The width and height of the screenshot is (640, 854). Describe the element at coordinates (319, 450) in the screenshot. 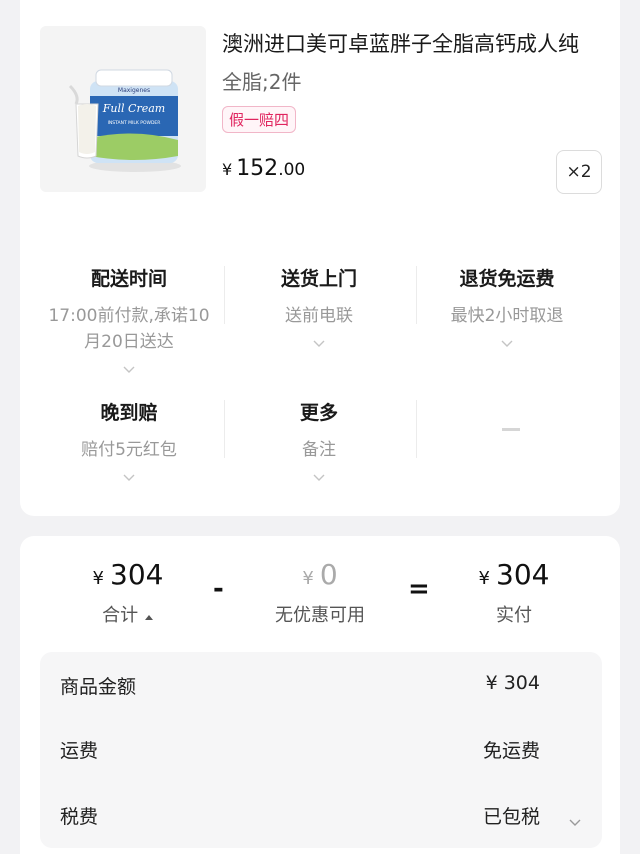

I see `service-desc: 备注` at that location.